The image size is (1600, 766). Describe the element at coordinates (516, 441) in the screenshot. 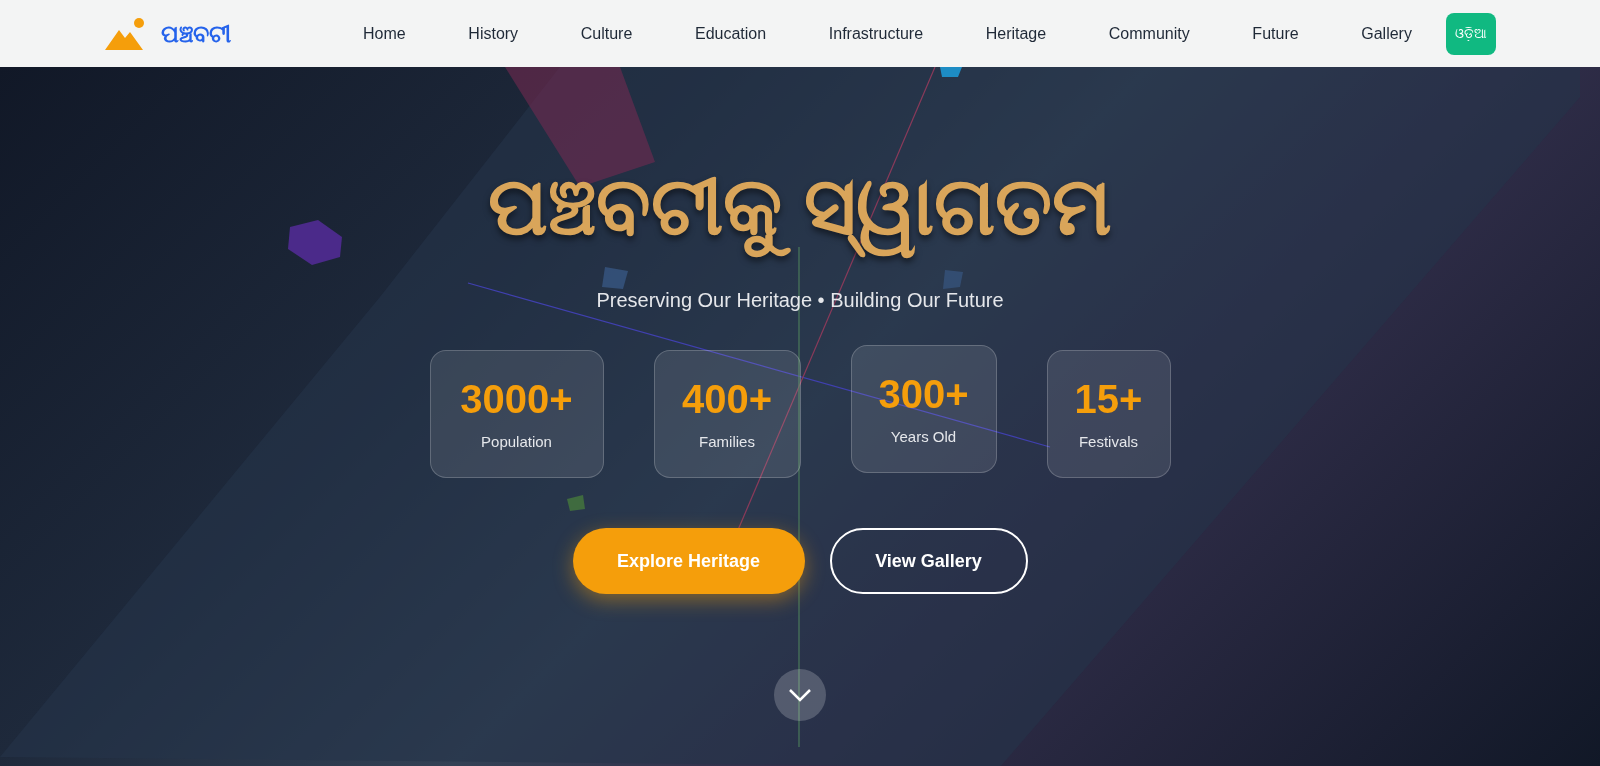

I see `stat-label: Population` at that location.